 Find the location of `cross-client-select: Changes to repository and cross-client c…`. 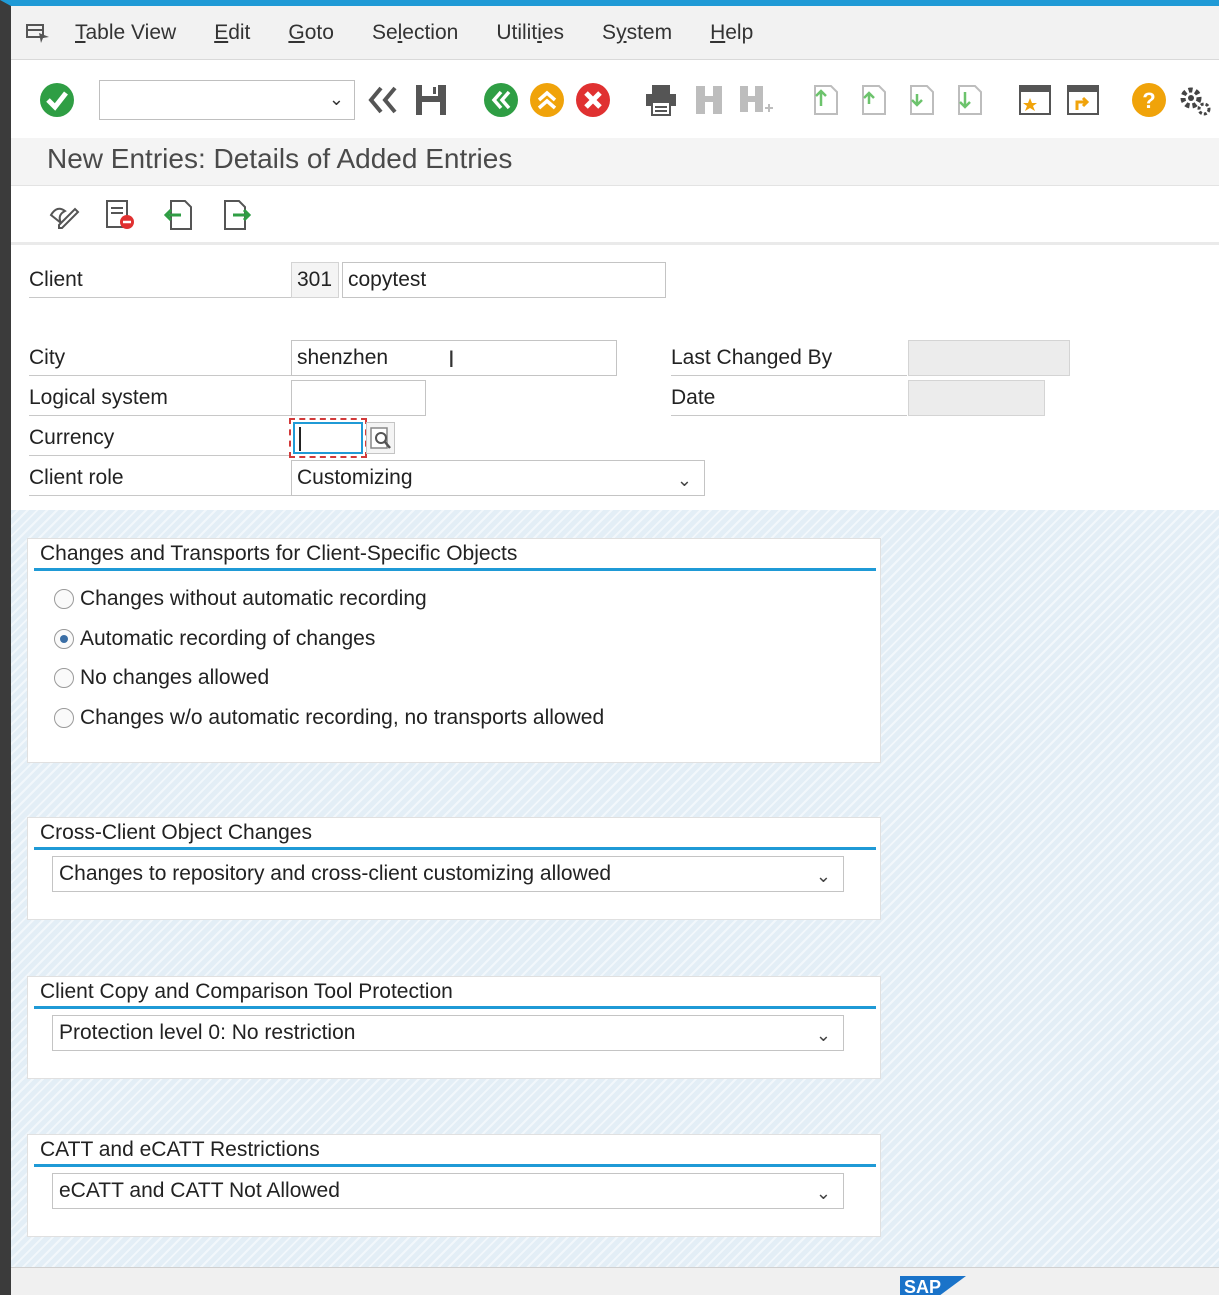

cross-client-select: Changes to repository and cross-client c… is located at coordinates (448, 874).